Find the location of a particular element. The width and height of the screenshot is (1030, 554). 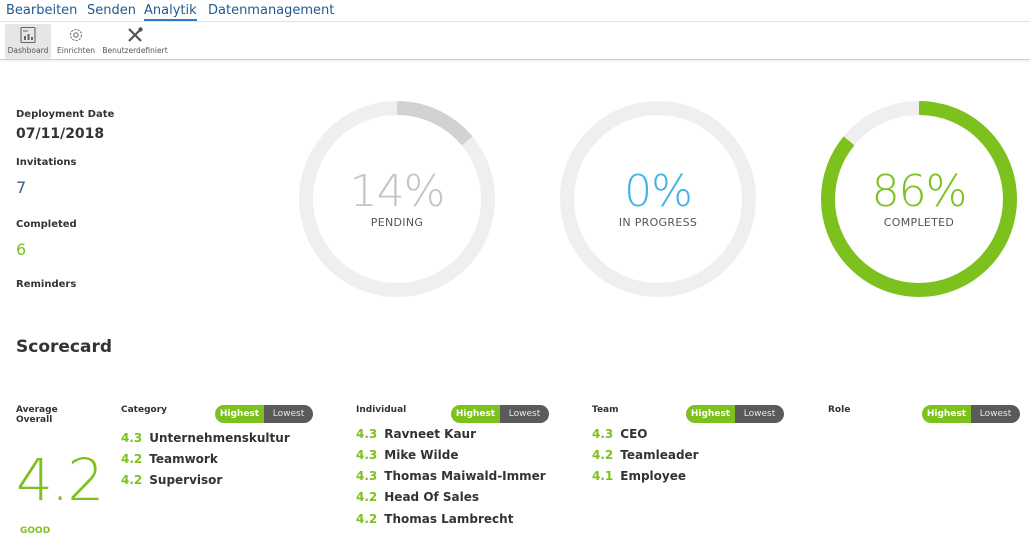

individual-highest-button: Highest is located at coordinates (475, 414).